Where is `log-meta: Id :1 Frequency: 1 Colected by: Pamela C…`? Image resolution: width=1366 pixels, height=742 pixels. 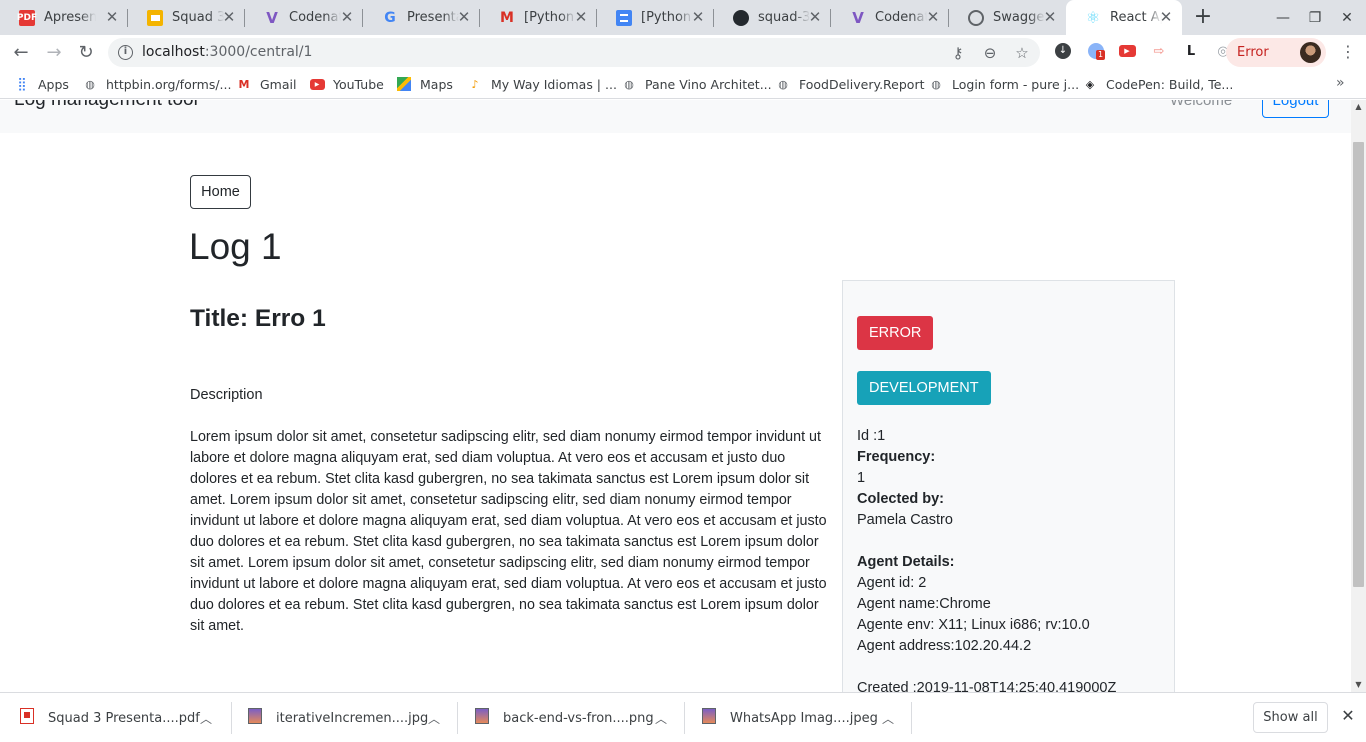 log-meta: Id :1 Frequency: 1 Colected by: Pamela C… is located at coordinates (986, 559).